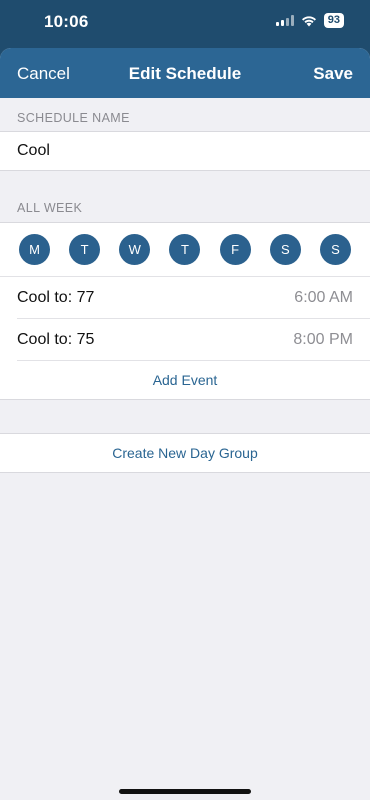 The width and height of the screenshot is (370, 800). I want to click on day-thursday: T, so click(185, 249).